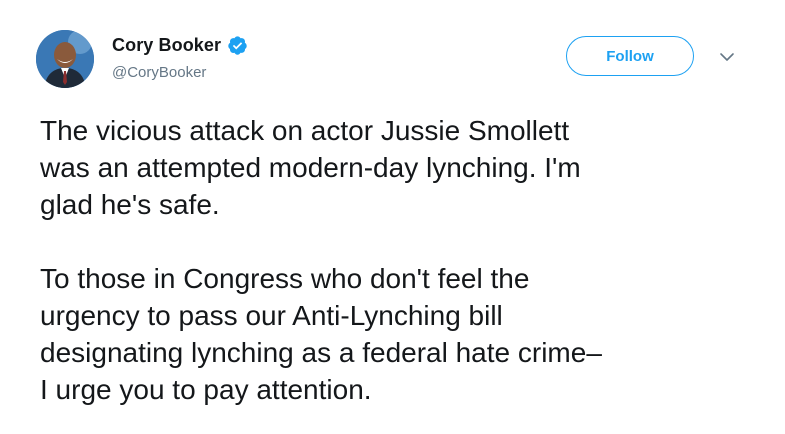 The width and height of the screenshot is (785, 434). What do you see at coordinates (727, 57) in the screenshot?
I see `chevron-down-icon` at bounding box center [727, 57].